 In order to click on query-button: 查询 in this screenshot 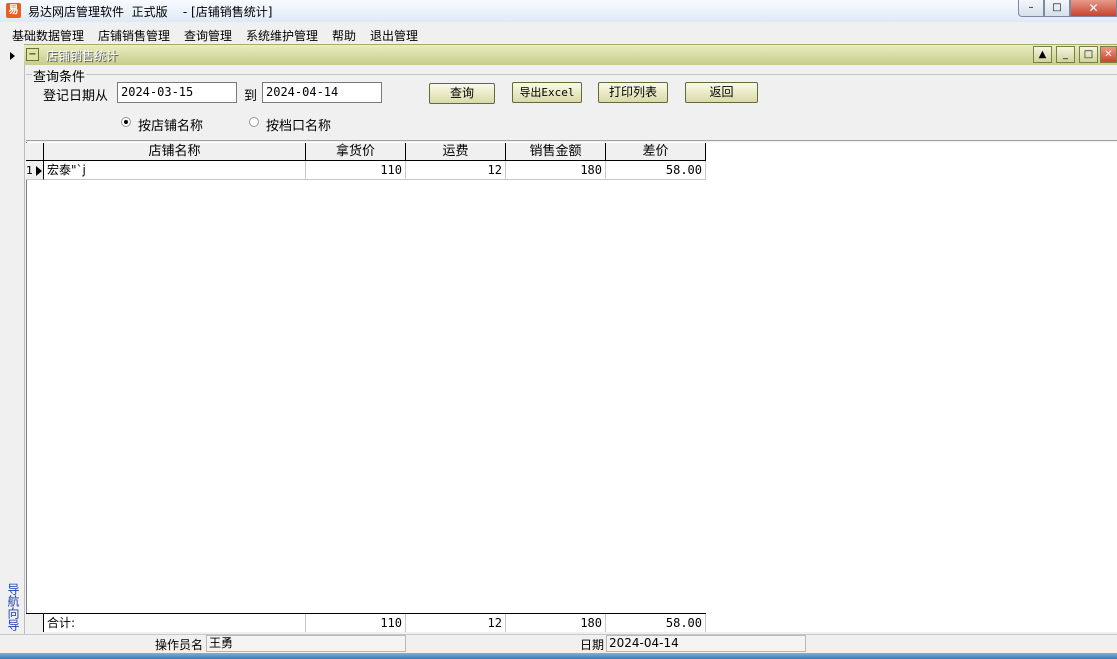, I will do `click(462, 93)`.